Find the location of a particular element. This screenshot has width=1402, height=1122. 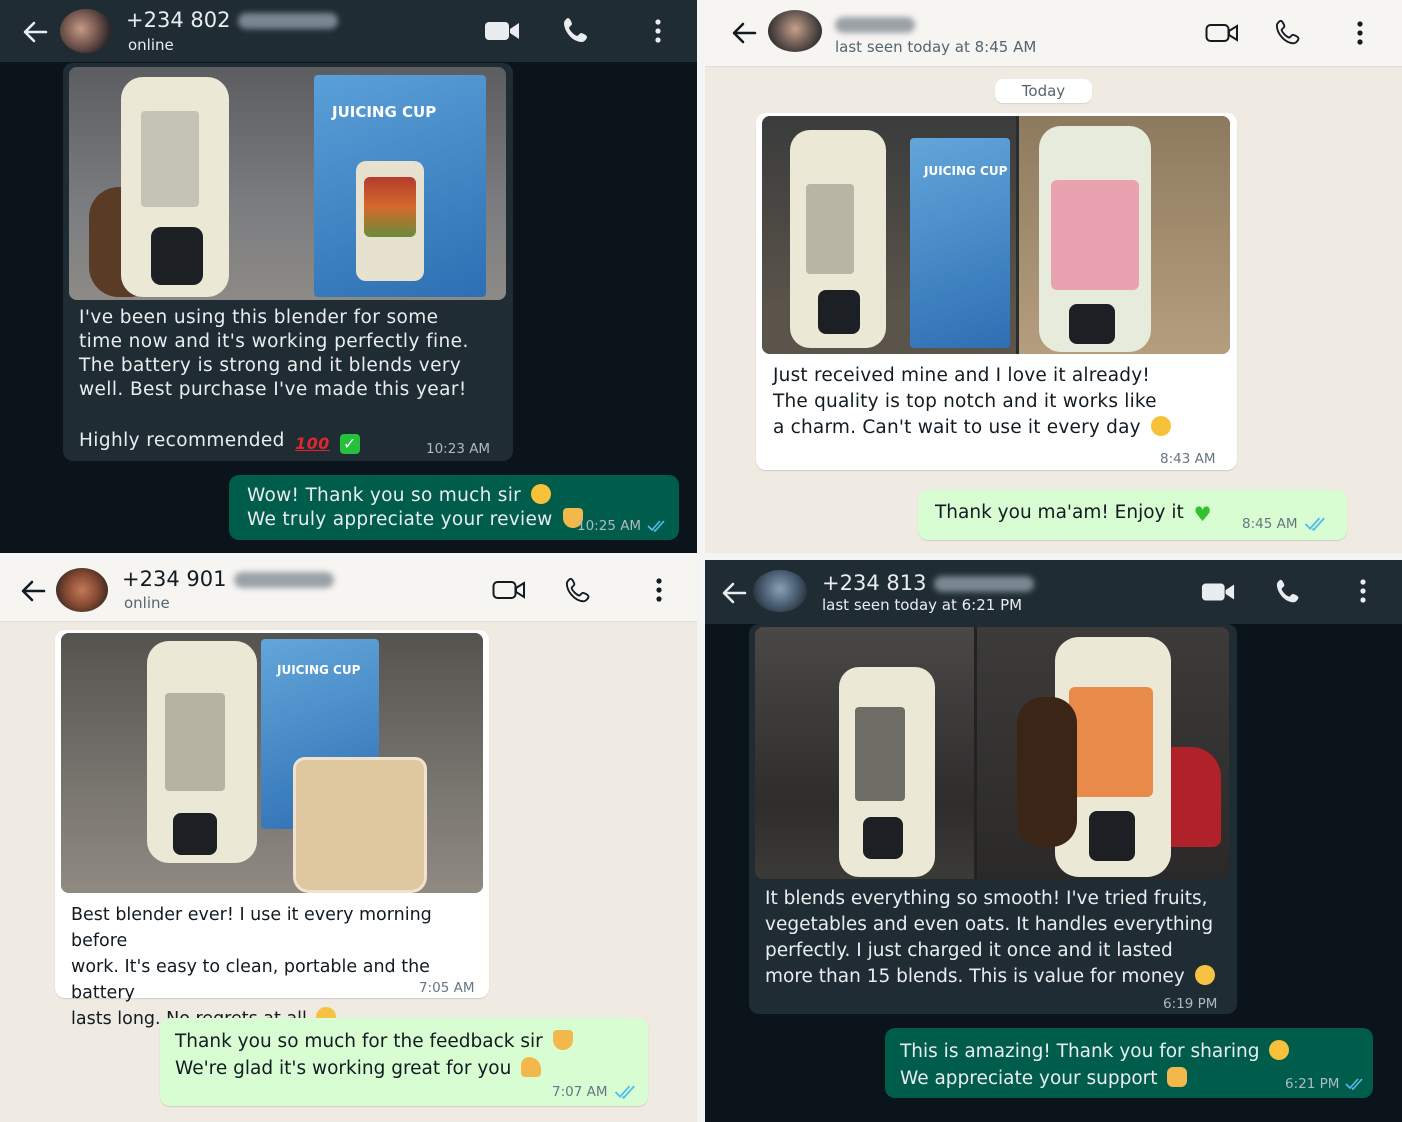

photo-left is located at coordinates (864, 753).